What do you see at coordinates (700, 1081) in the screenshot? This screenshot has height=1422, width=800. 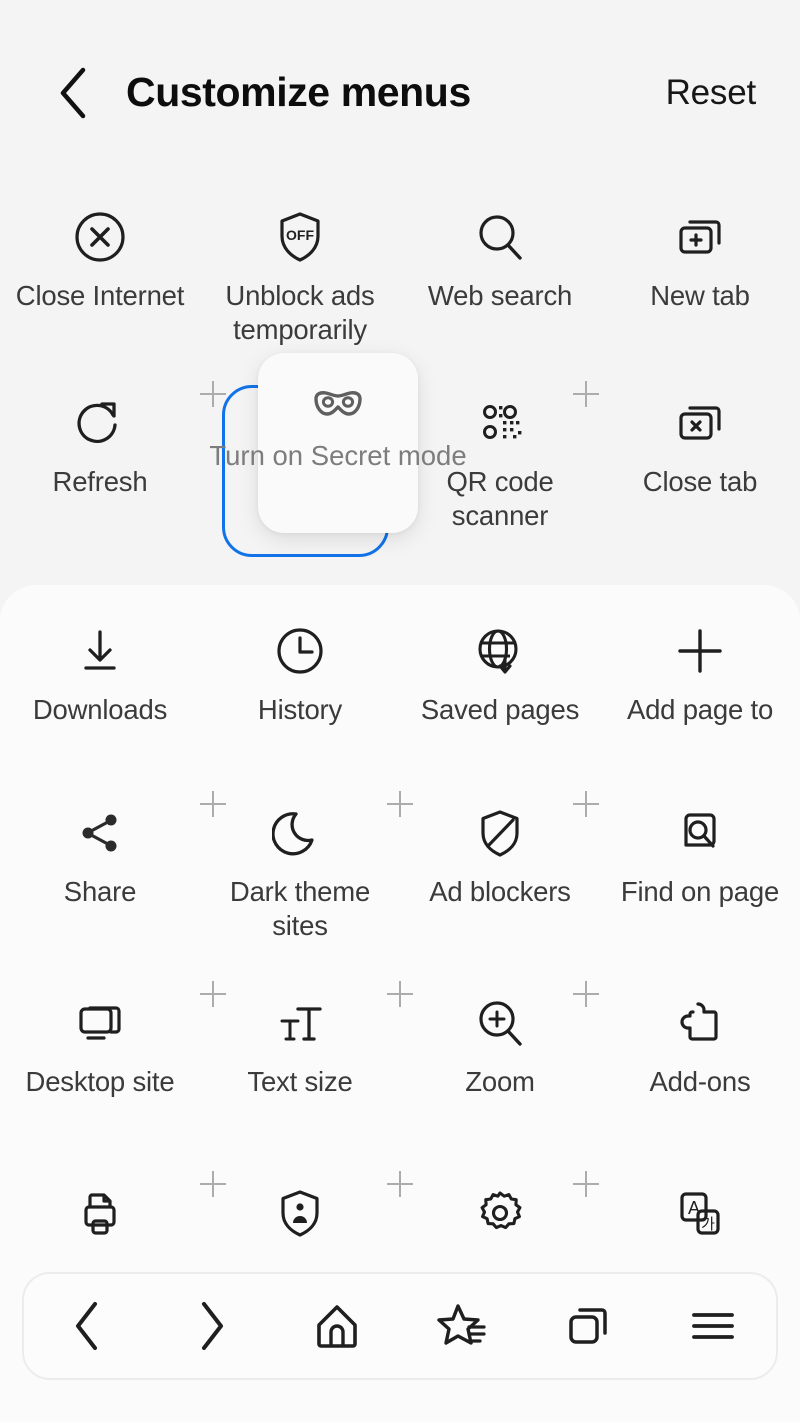 I see `menu-item-label: Add-ons` at bounding box center [700, 1081].